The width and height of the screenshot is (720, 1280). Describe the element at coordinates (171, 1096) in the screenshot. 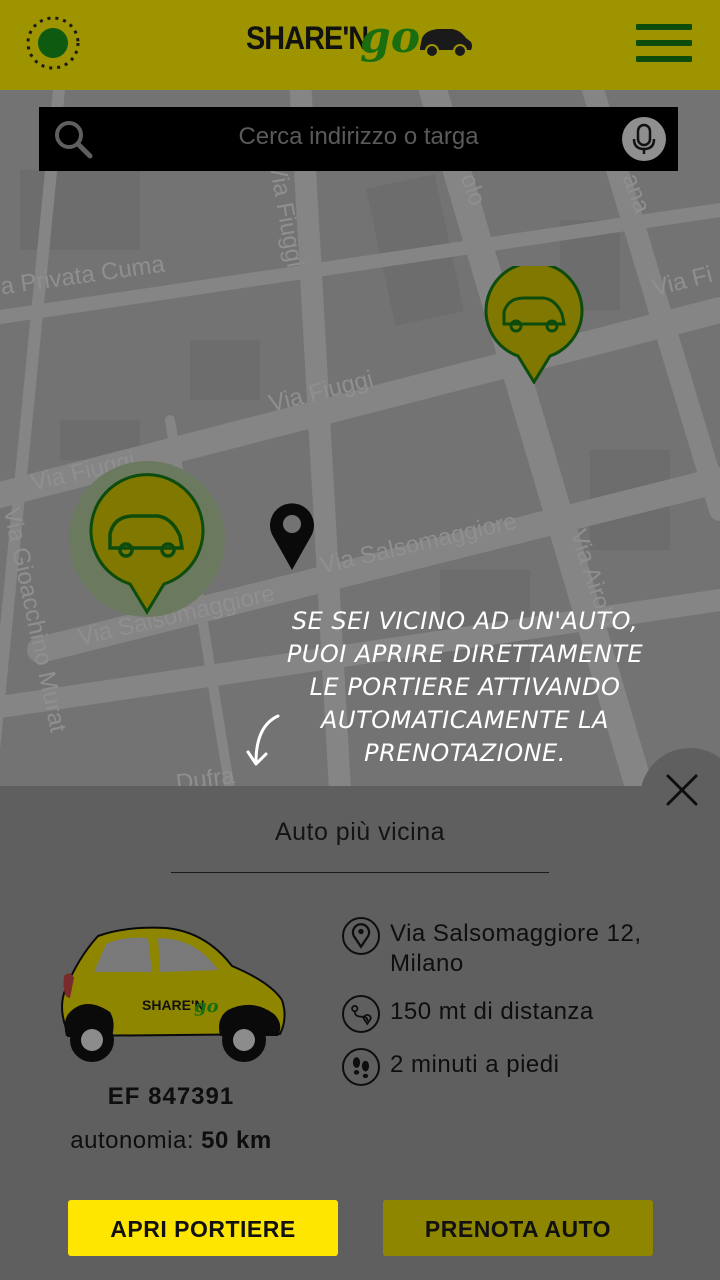

I see `license-plate: EF 847391` at that location.